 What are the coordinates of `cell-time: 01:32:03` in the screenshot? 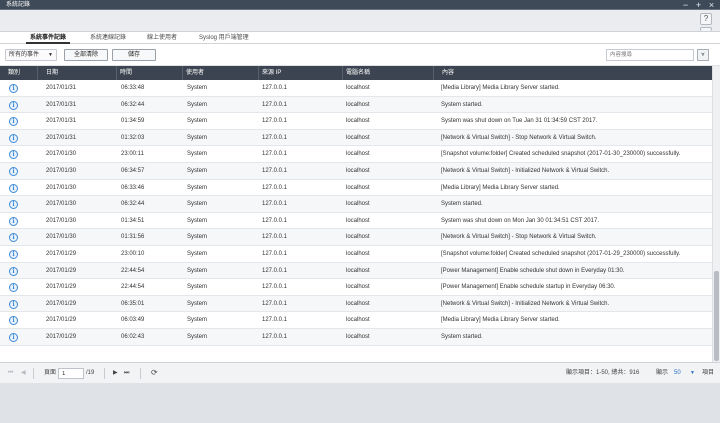 It's located at (133, 137).